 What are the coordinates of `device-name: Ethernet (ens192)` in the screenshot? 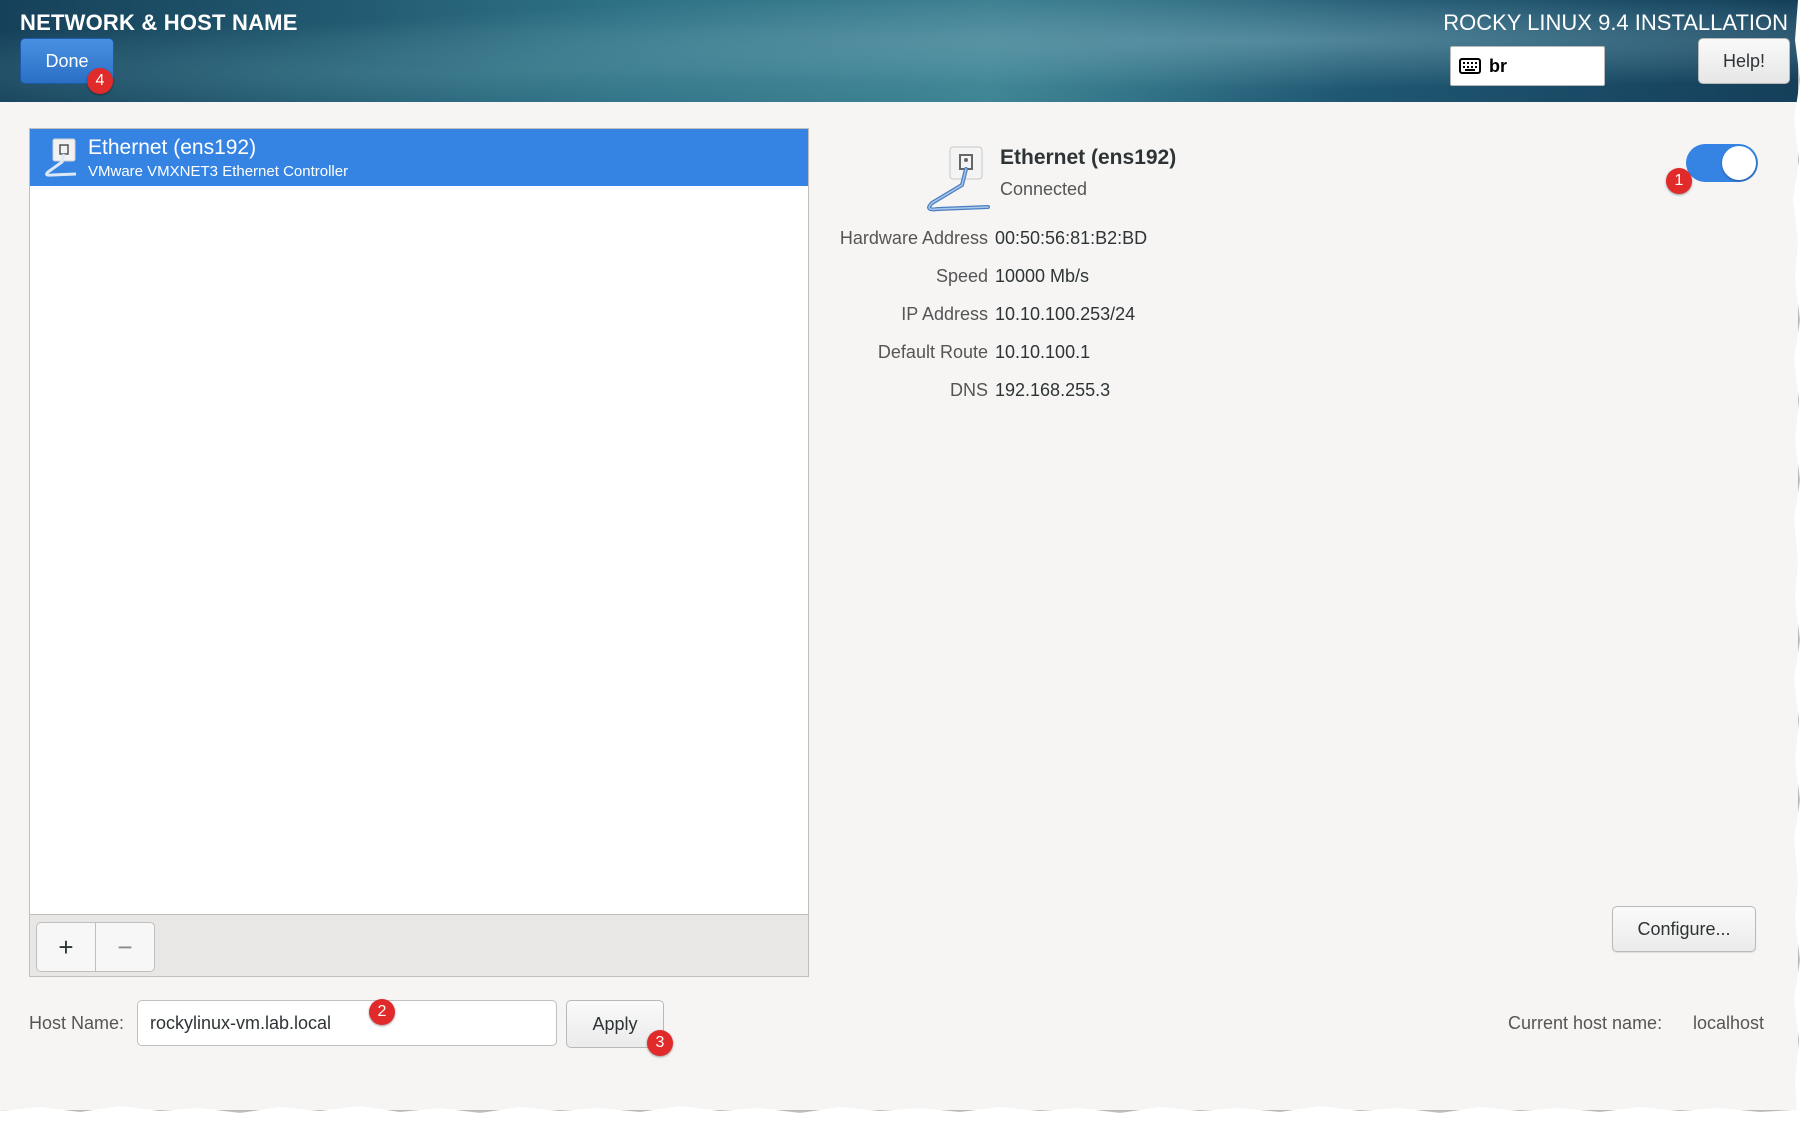 It's located at (172, 147).